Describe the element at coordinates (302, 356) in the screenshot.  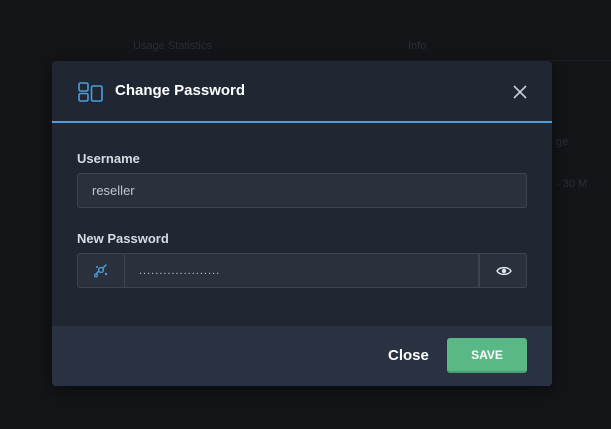
I see `modal-footer: Close SAVE` at that location.